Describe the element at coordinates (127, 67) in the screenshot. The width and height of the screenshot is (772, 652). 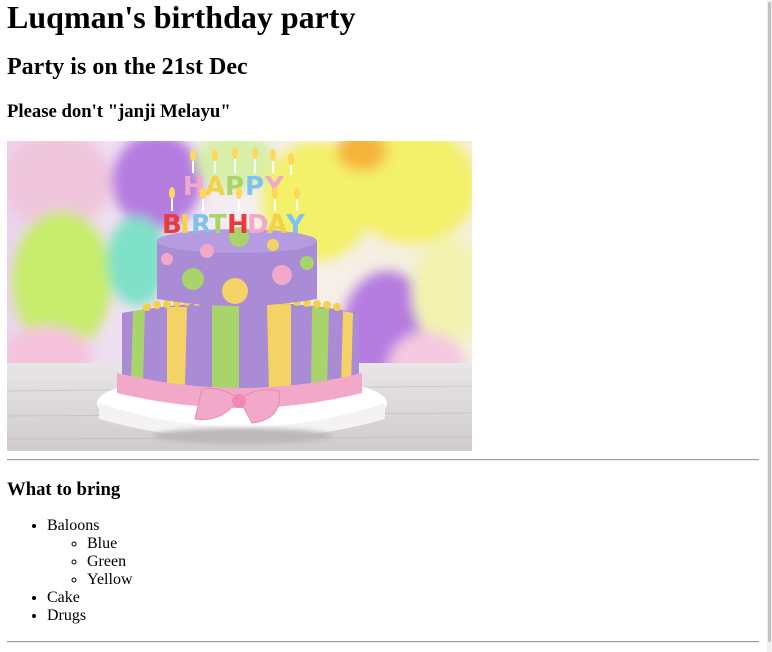
I see `party-date-heading: Party is on the 21st Dec` at that location.